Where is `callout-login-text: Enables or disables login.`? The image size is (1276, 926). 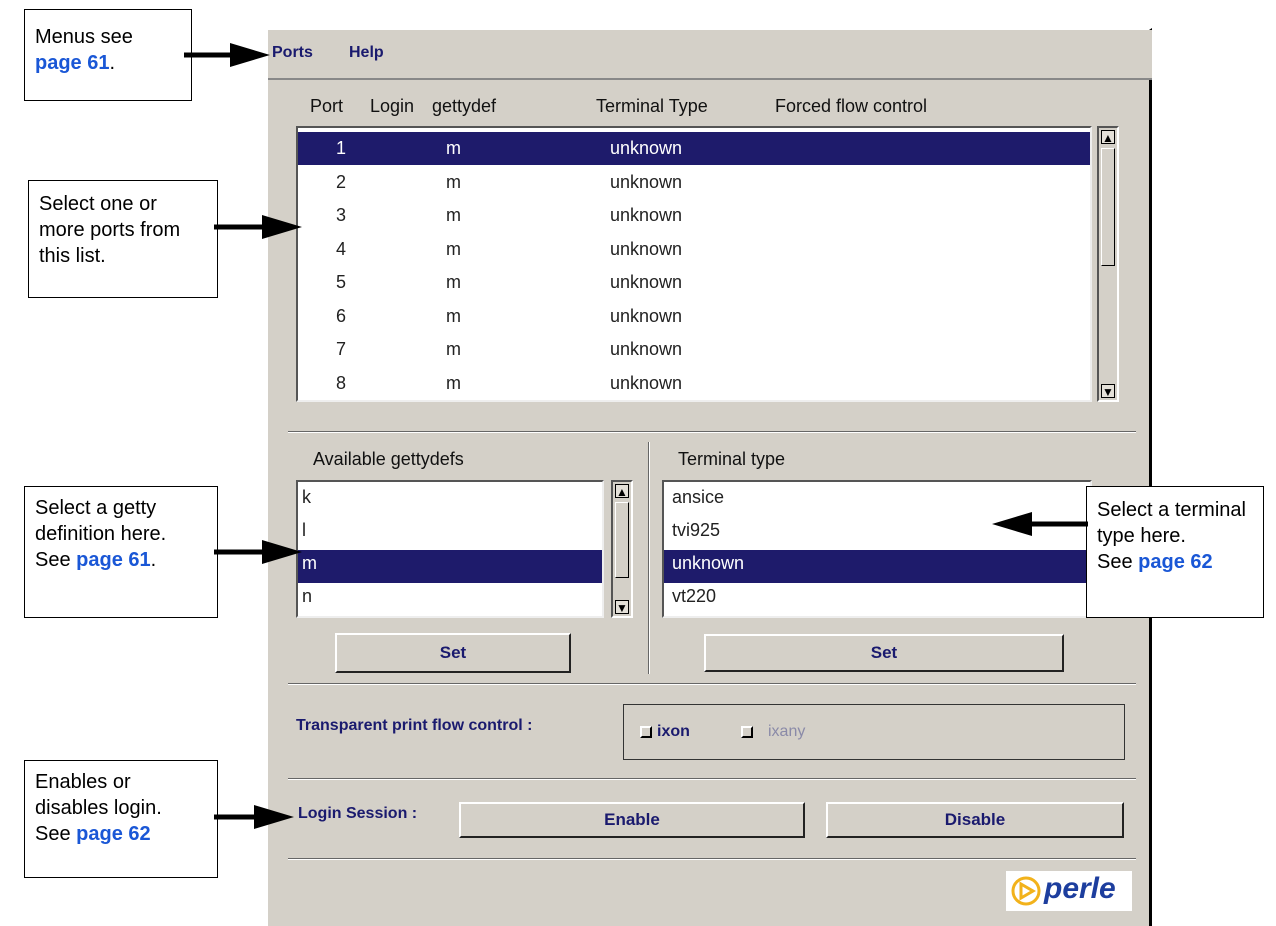 callout-login-text: Enables or disables login. is located at coordinates (98, 795).